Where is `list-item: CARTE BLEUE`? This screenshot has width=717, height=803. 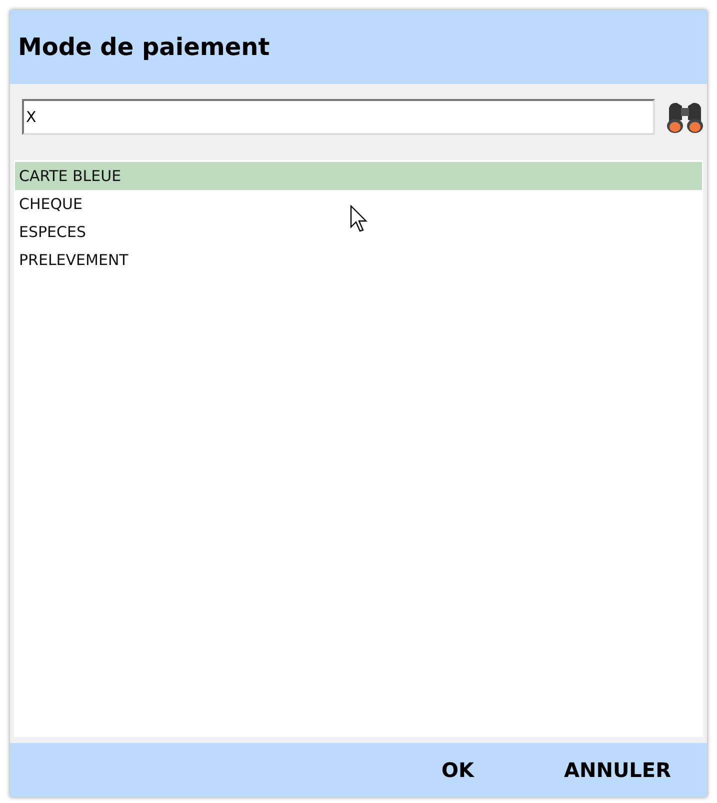
list-item: CARTE BLEUE is located at coordinates (358, 176).